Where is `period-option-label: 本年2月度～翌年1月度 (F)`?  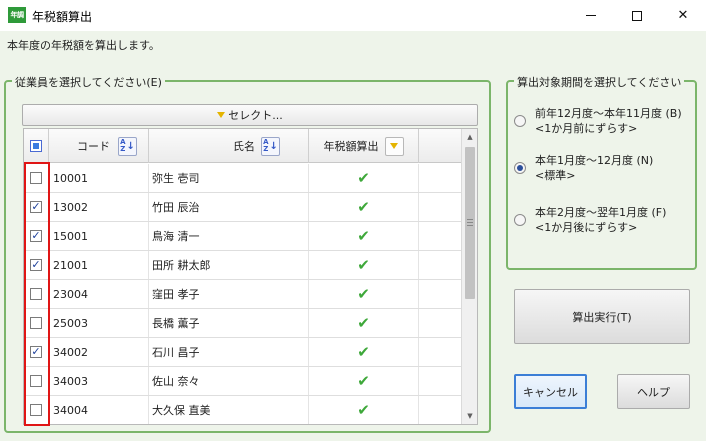 period-option-label: 本年2月度～翌年1月度 (F) is located at coordinates (601, 212).